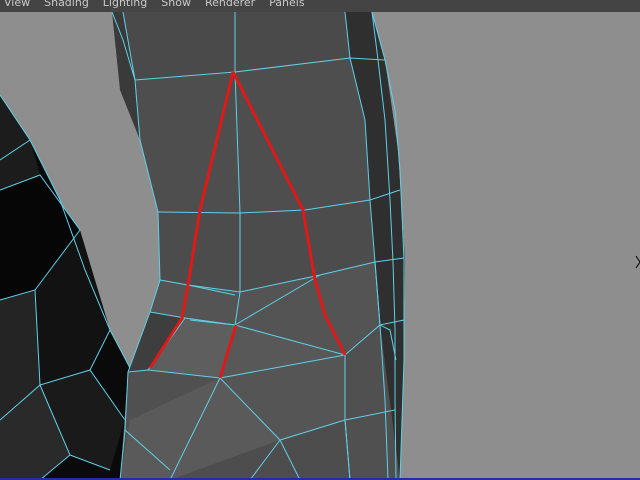 This screenshot has width=640, height=480. Describe the element at coordinates (125, 6) in the screenshot. I see `menu-lighting: Lighting` at that location.